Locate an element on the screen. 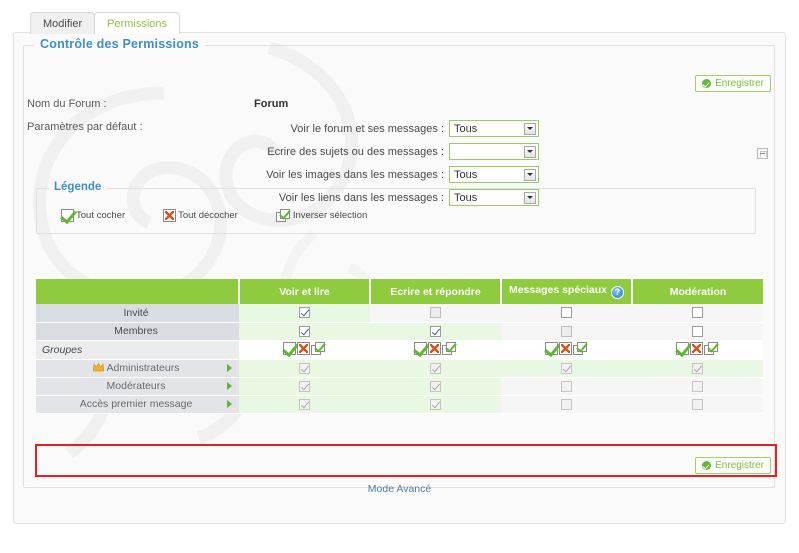 The height and width of the screenshot is (553, 799). checkbox-invite-speciaux is located at coordinates (566, 313).